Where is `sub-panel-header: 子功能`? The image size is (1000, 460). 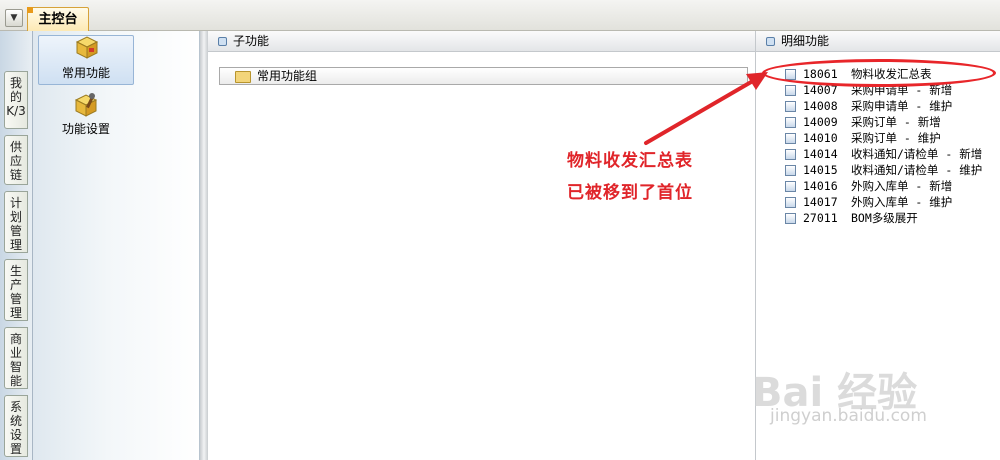 sub-panel-header: 子功能 is located at coordinates (481, 41).